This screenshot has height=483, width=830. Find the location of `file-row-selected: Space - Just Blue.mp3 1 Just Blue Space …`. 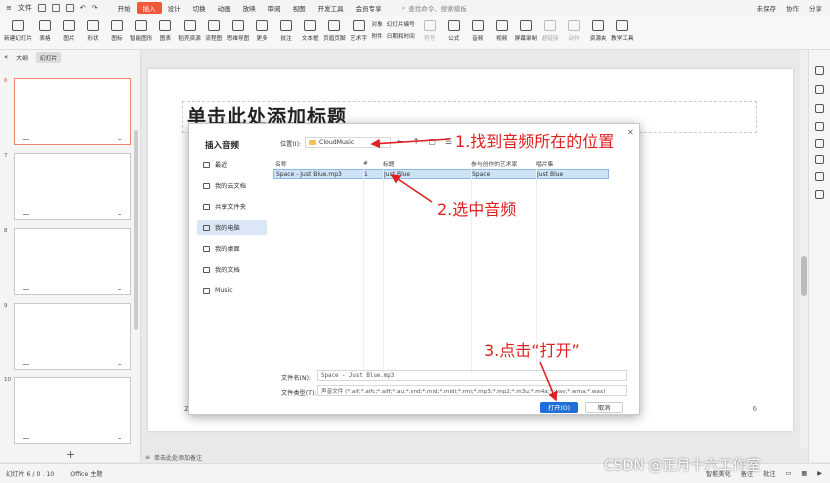

file-row-selected: Space - Just Blue.mp3 1 Just Blue Space … is located at coordinates (441, 174).